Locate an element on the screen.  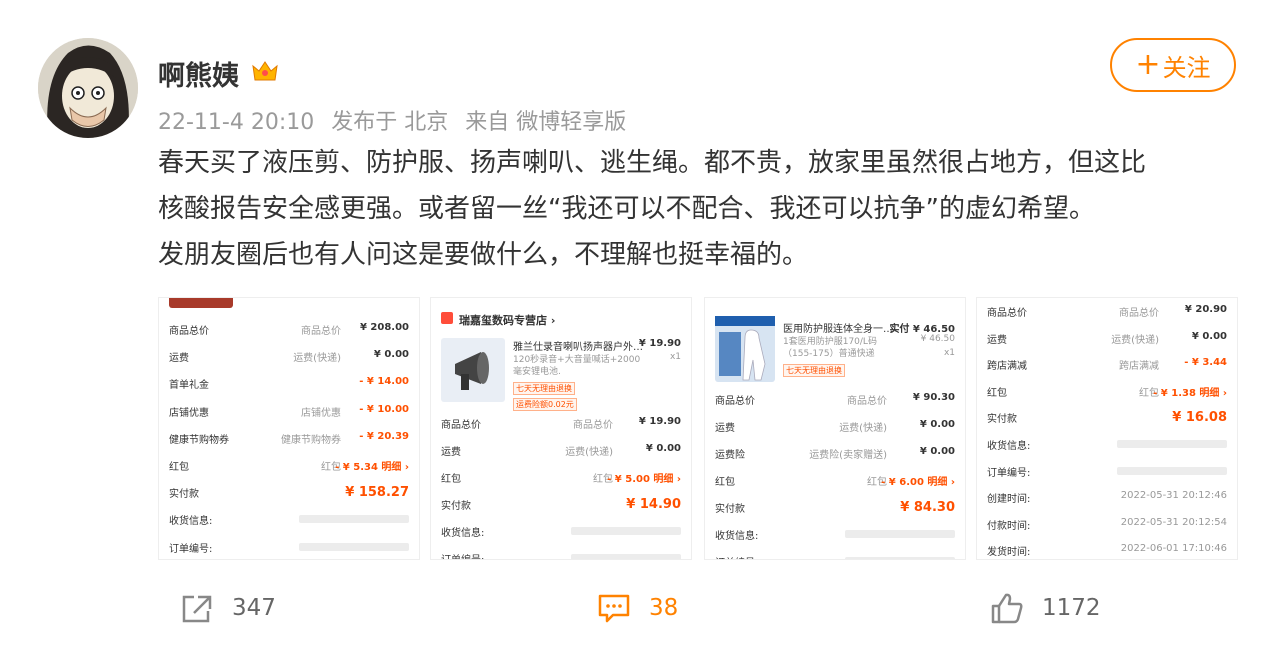
plus-icon: + is located at coordinates (1148, 64).